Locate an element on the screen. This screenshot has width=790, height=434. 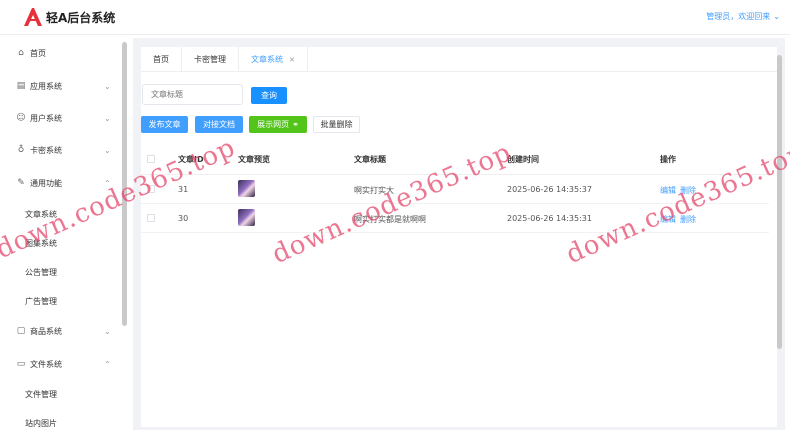
sidebar-item-label: 应用系统 is located at coordinates (46, 86).